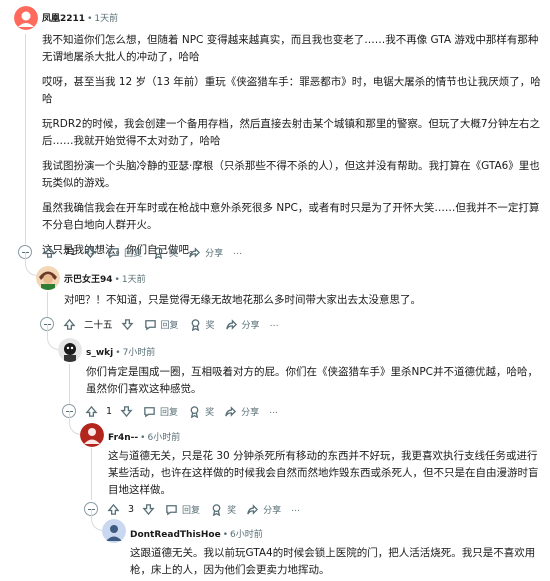 This screenshot has width=550, height=581. I want to click on comment-meta: DontReadThisHoe • 6小时前, so click(196, 535).